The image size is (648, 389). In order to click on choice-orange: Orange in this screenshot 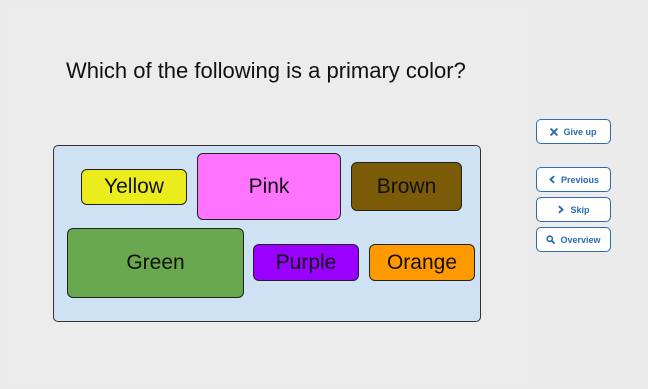, I will do `click(422, 262)`.